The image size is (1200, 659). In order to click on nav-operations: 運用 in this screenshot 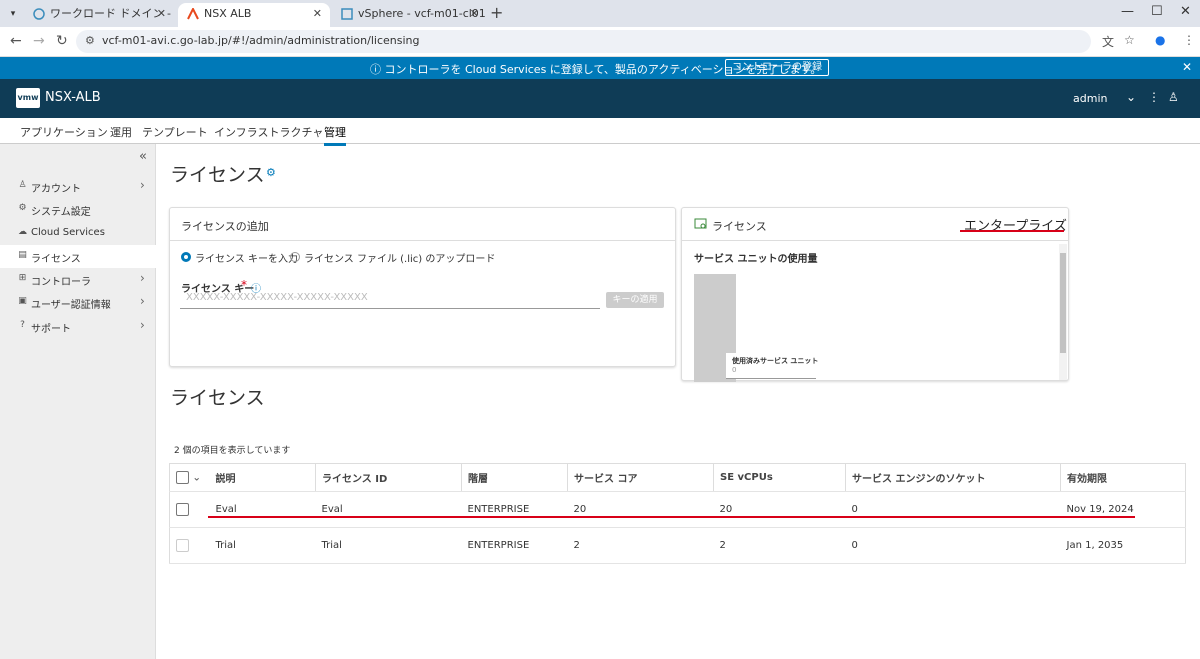, I will do `click(121, 132)`.